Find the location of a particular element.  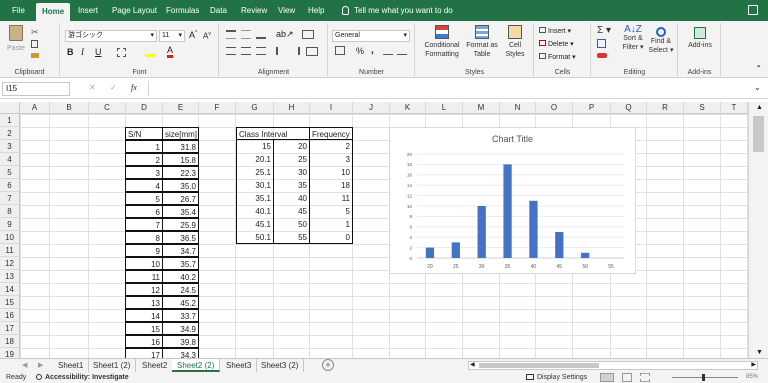

sheet-tab-sheet3-2: Sheet3 (2) is located at coordinates (280, 365).